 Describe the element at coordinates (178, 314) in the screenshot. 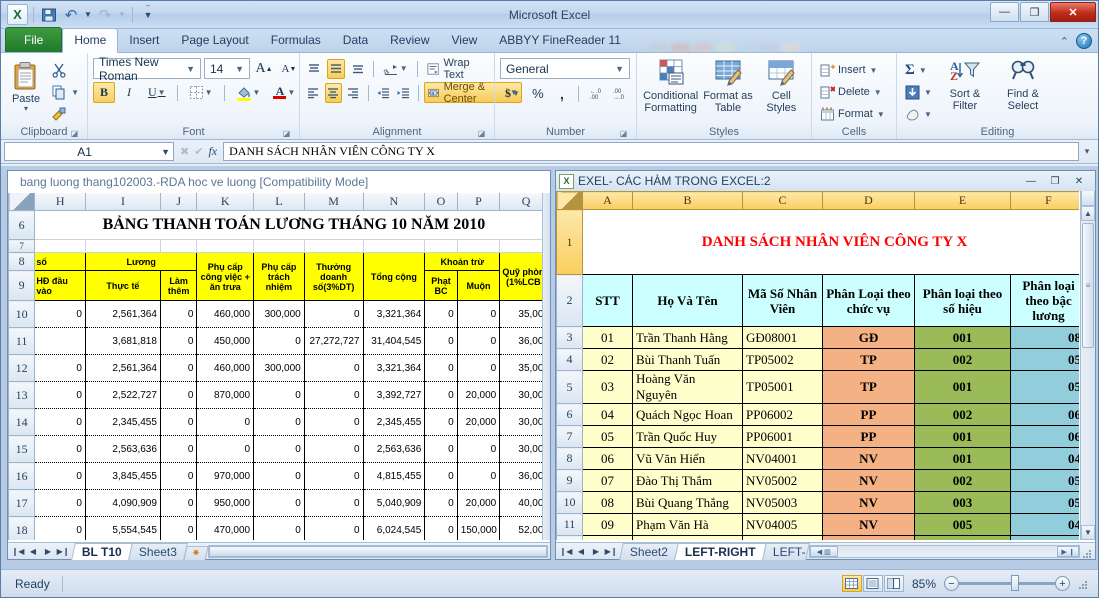

I see `cell-J10: 0` at that location.